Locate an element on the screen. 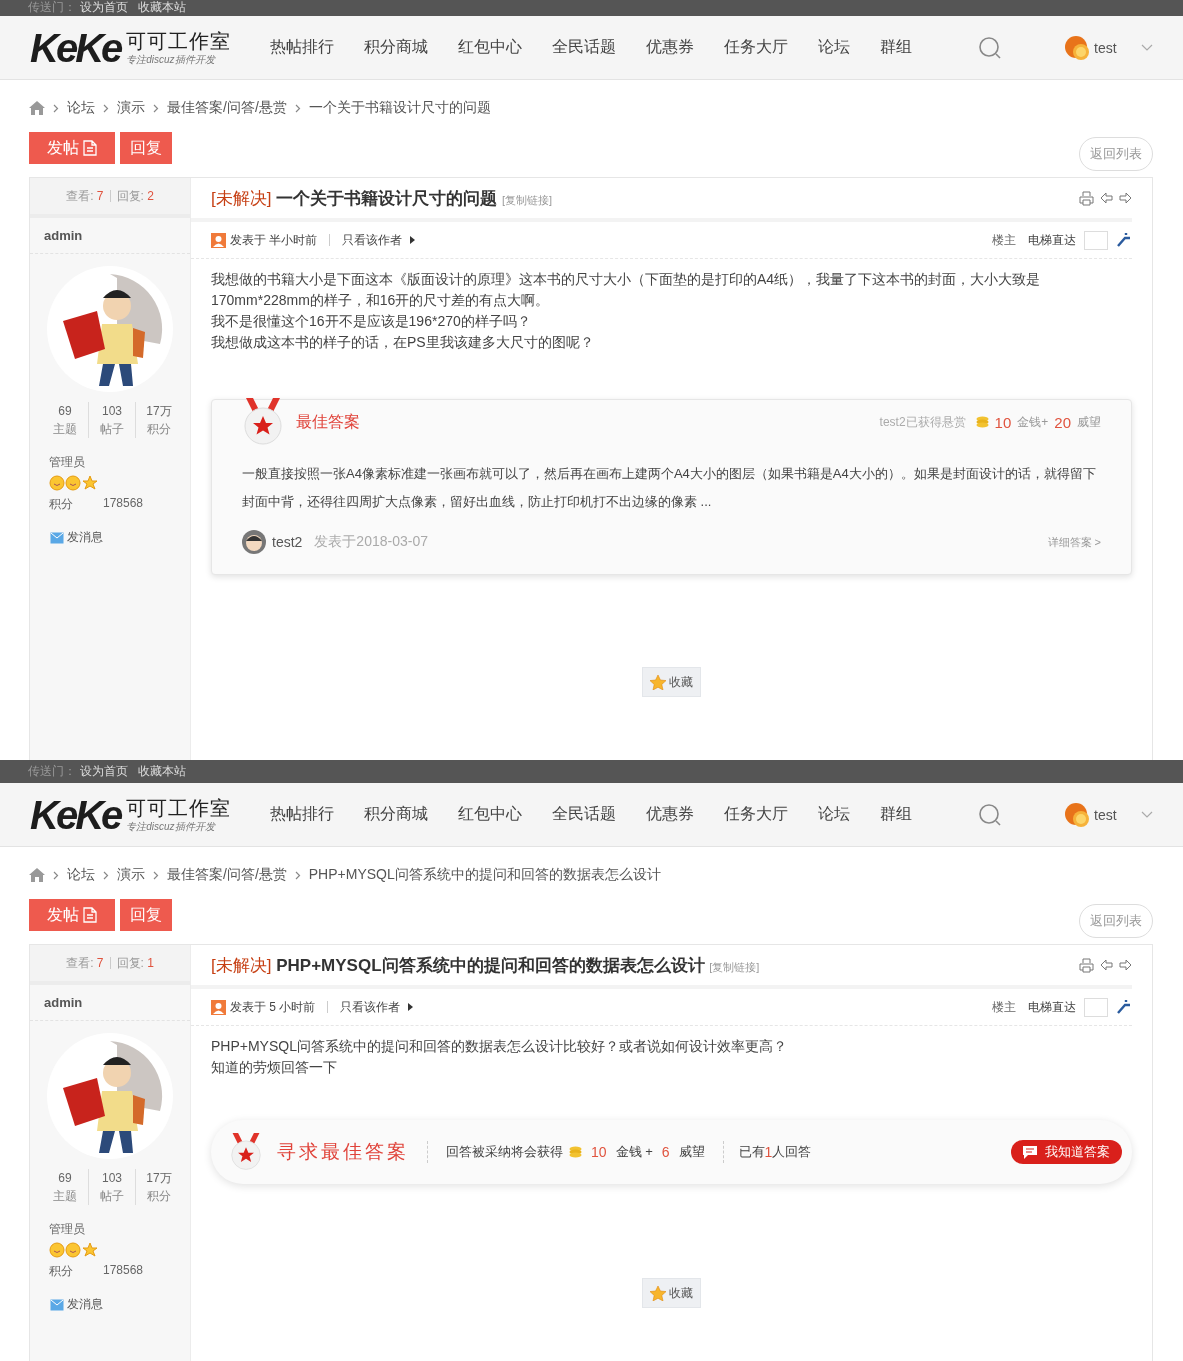 This screenshot has height=1361, width=1183. star-icon is located at coordinates (658, 1293).